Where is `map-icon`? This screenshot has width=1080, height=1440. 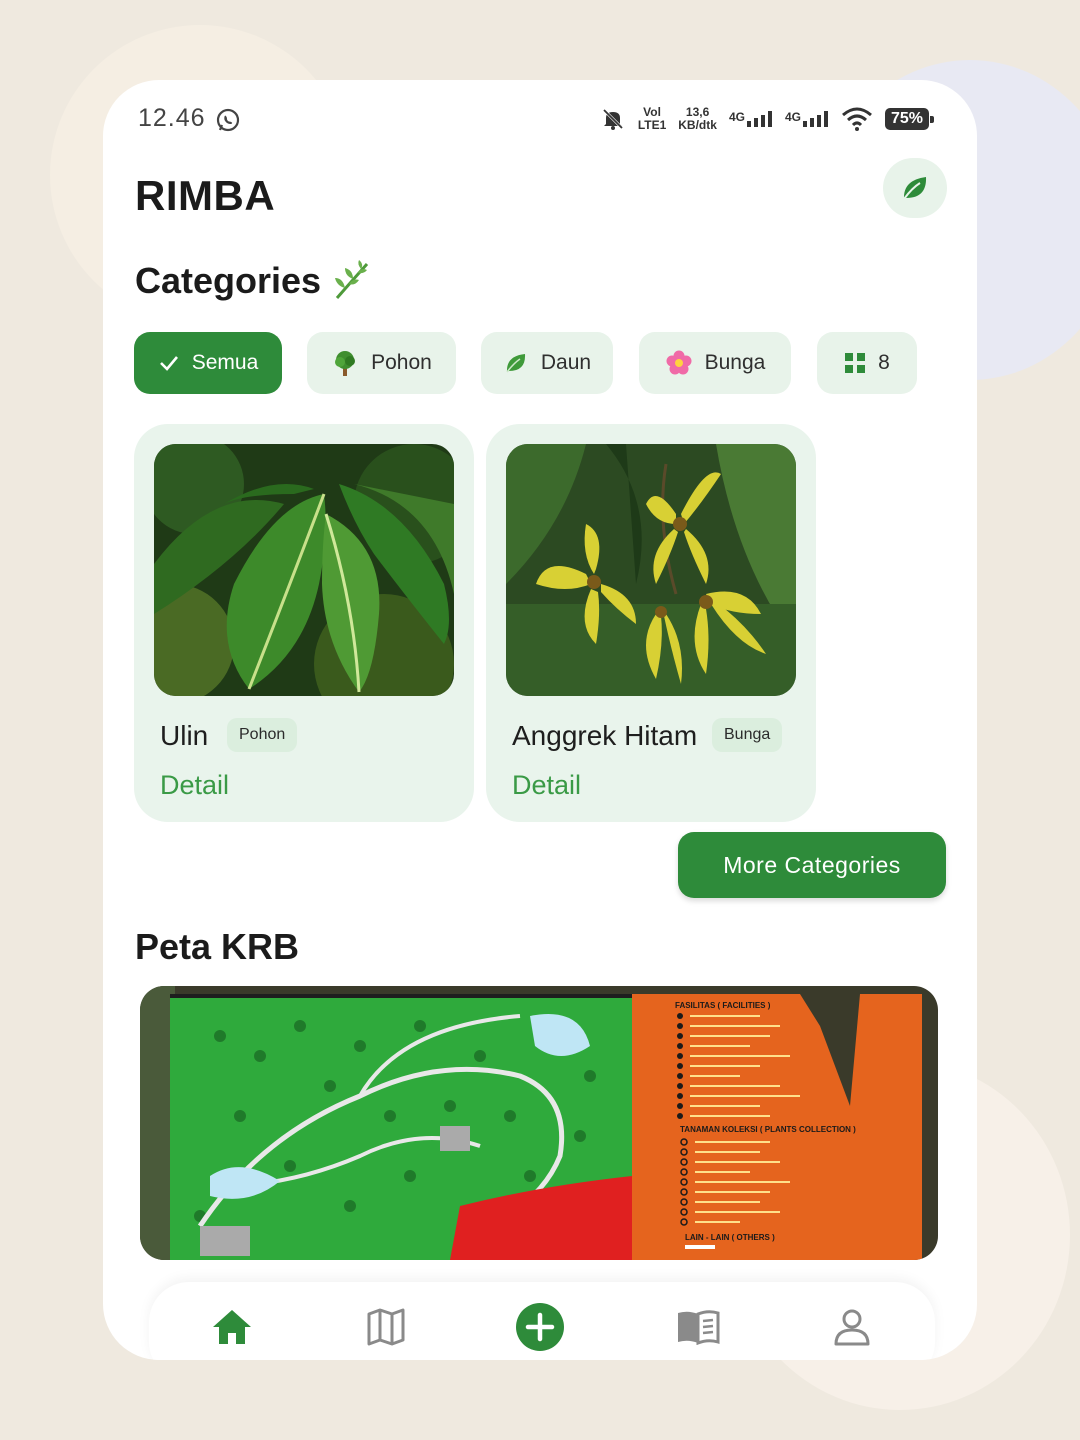
map-icon is located at coordinates (386, 1327).